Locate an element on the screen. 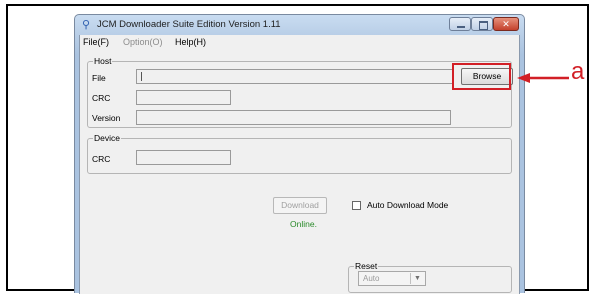 Image resolution: width=595 pixels, height=295 pixels. host-crc-field is located at coordinates (183, 97).